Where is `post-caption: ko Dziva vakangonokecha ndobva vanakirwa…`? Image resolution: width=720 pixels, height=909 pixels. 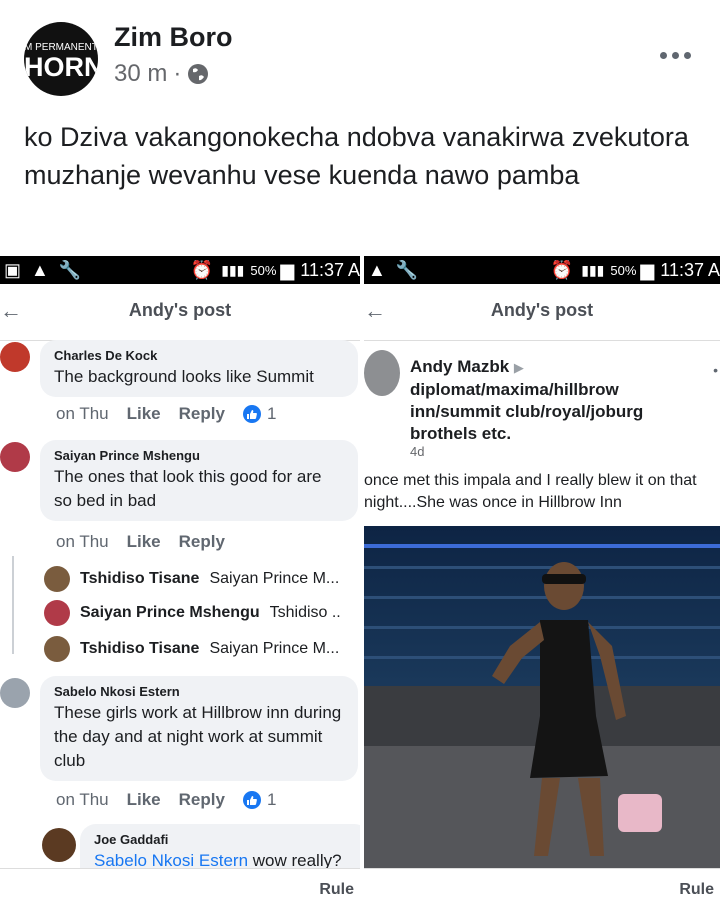 post-caption: ko Dziva vakangonokecha ndobva vanakirwa… is located at coordinates (356, 156).